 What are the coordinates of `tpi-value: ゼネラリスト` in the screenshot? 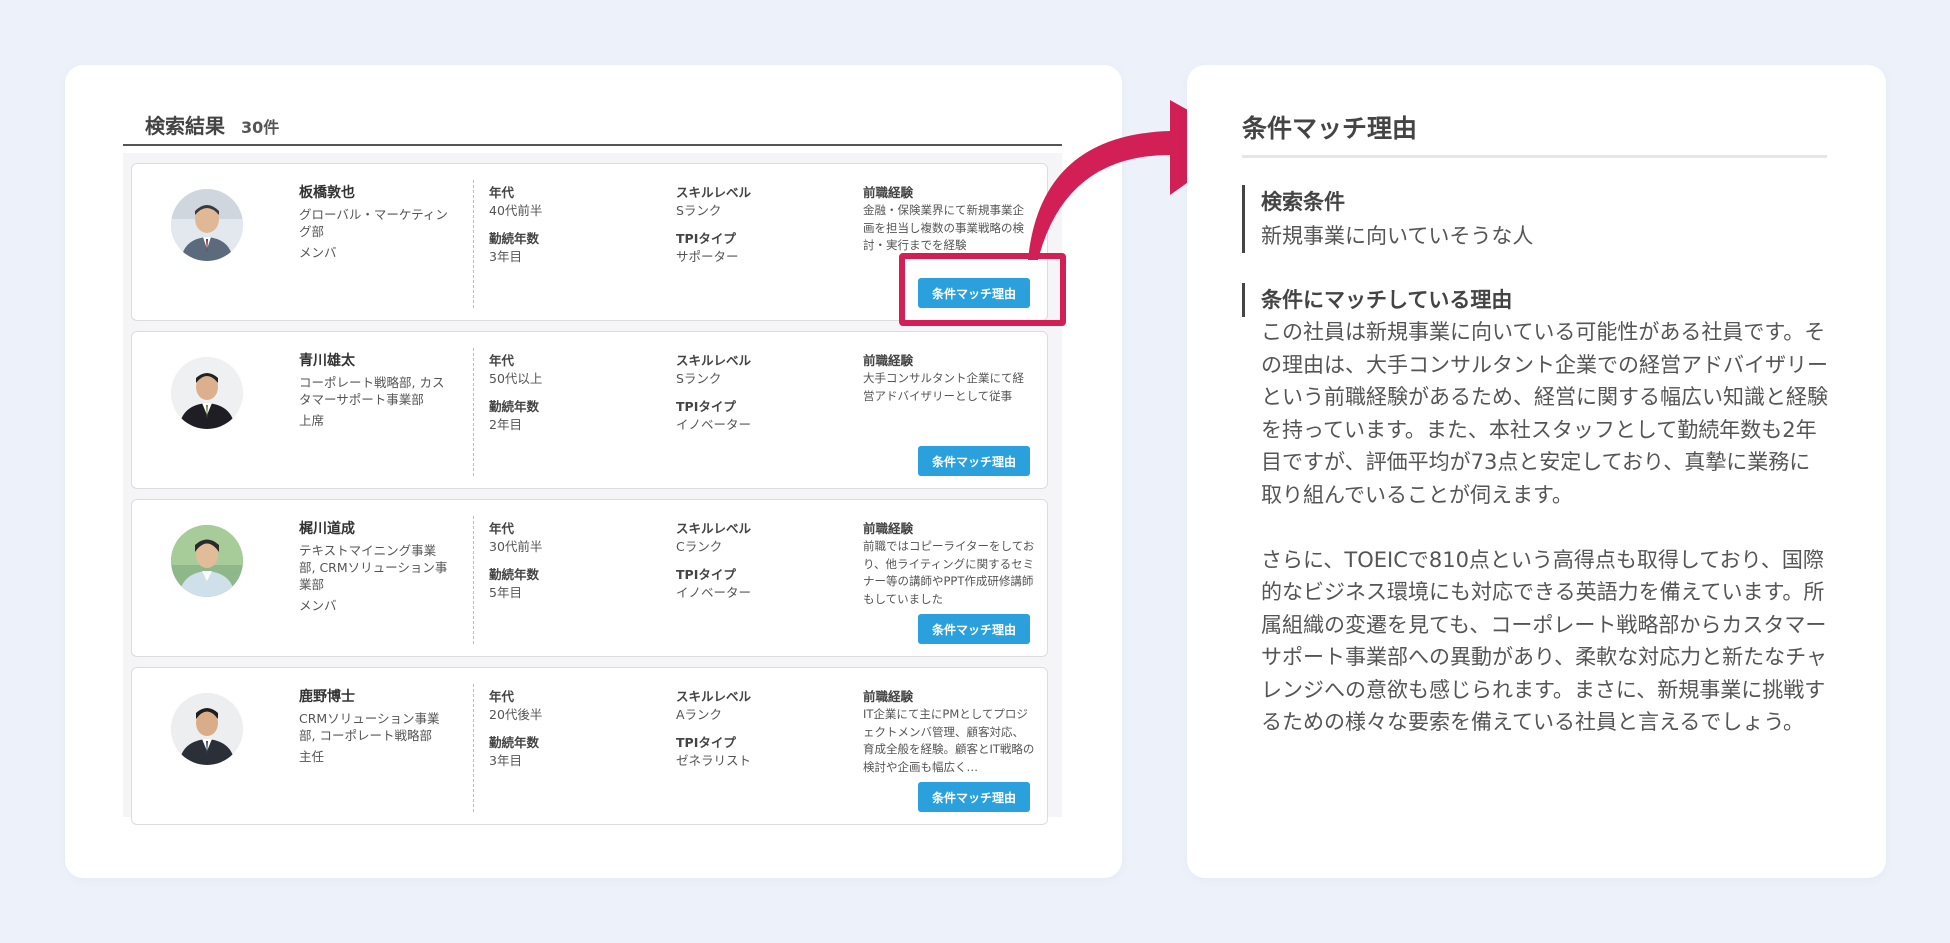 It's located at (714, 760).